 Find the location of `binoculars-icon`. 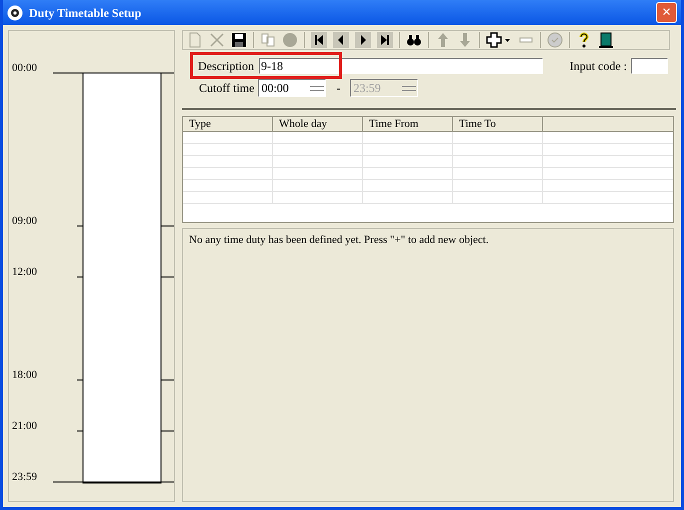

binoculars-icon is located at coordinates (414, 40).